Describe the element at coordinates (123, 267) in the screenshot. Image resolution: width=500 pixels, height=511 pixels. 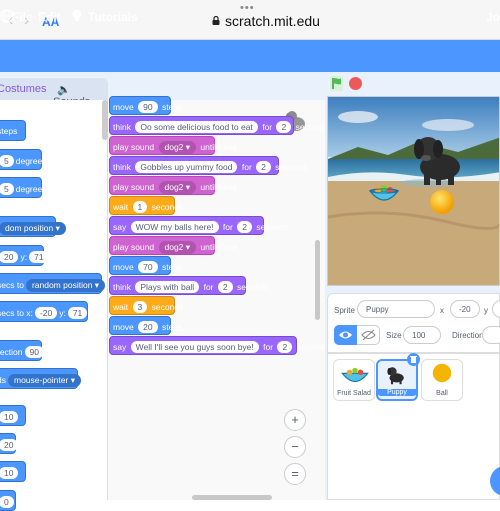
I see `block-text: move` at that location.